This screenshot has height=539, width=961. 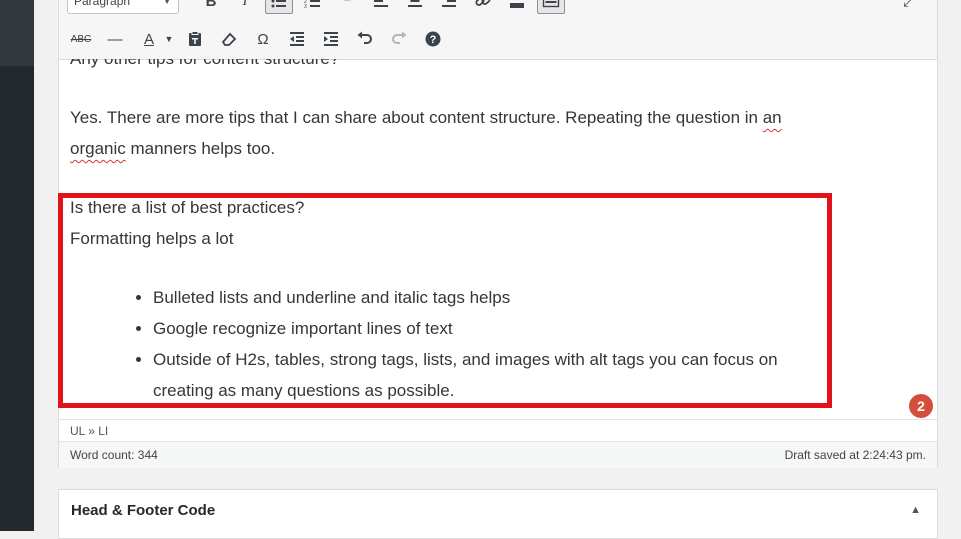 What do you see at coordinates (297, 39) in the screenshot?
I see `outdent-icon` at bounding box center [297, 39].